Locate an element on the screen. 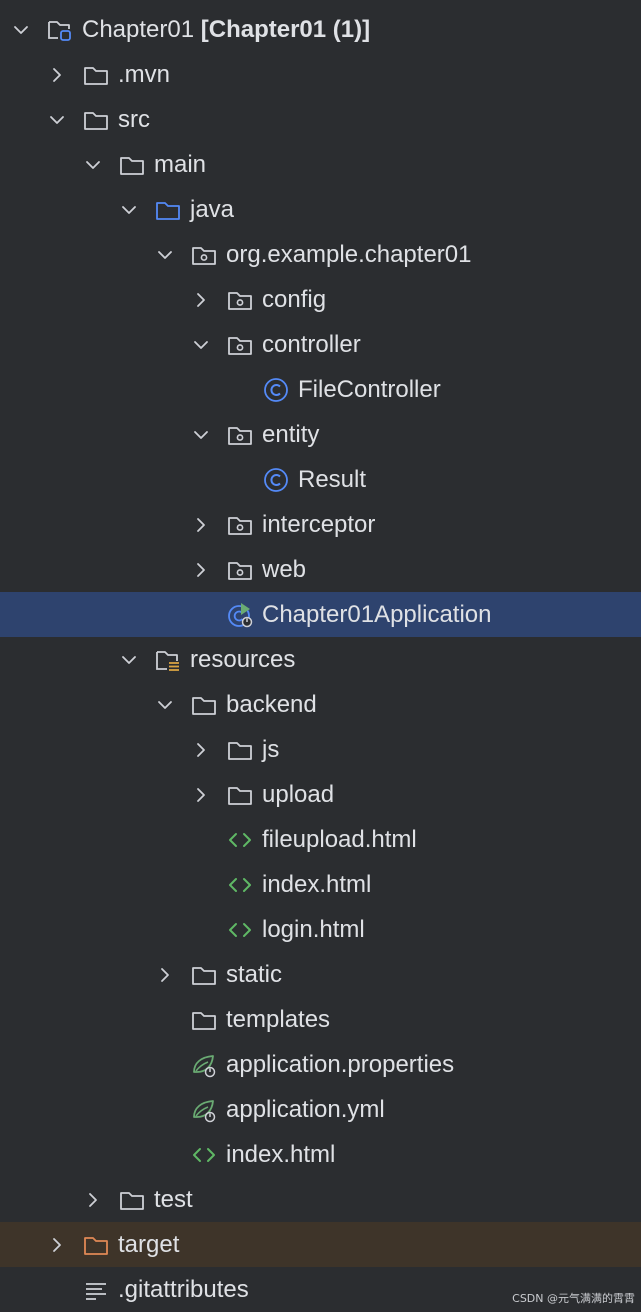  tree-item-label: Chapter01 [Chapter01 (1)] is located at coordinates (226, 29).